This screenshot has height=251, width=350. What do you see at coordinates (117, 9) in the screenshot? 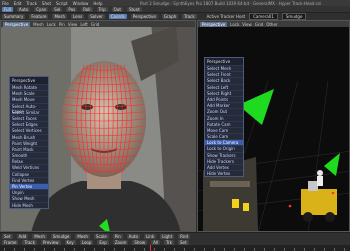
I see `toolbar-button-out: Out` at bounding box center [117, 9].